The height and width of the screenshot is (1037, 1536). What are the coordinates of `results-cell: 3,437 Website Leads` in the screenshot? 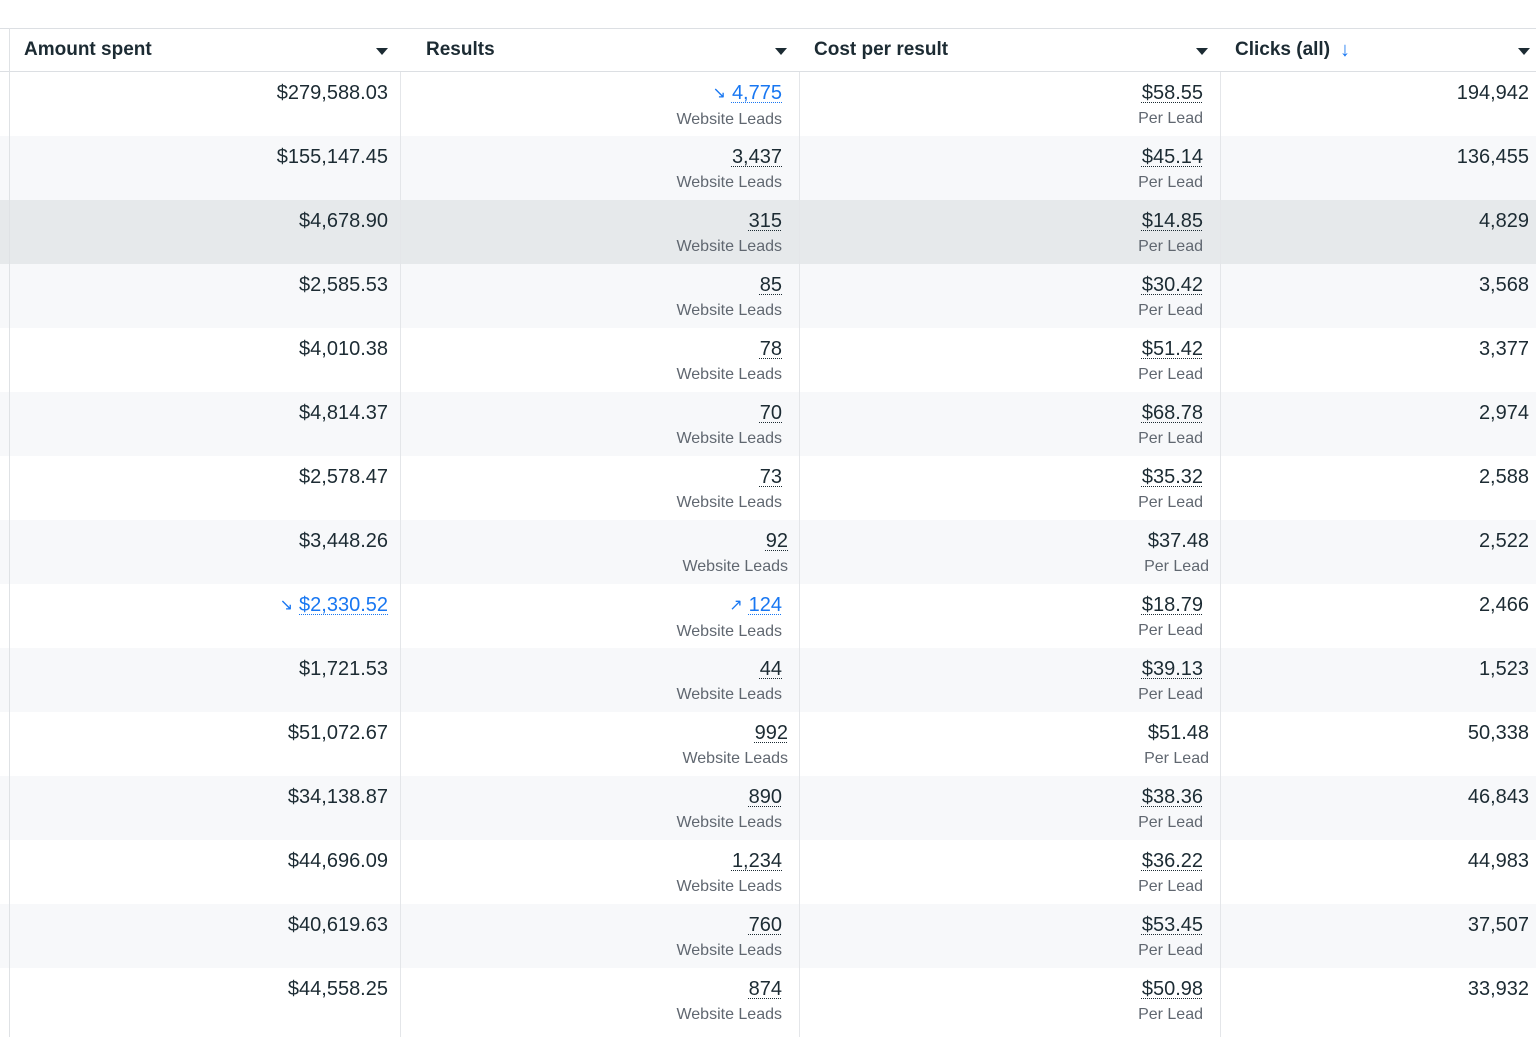 It's located at (600, 168).